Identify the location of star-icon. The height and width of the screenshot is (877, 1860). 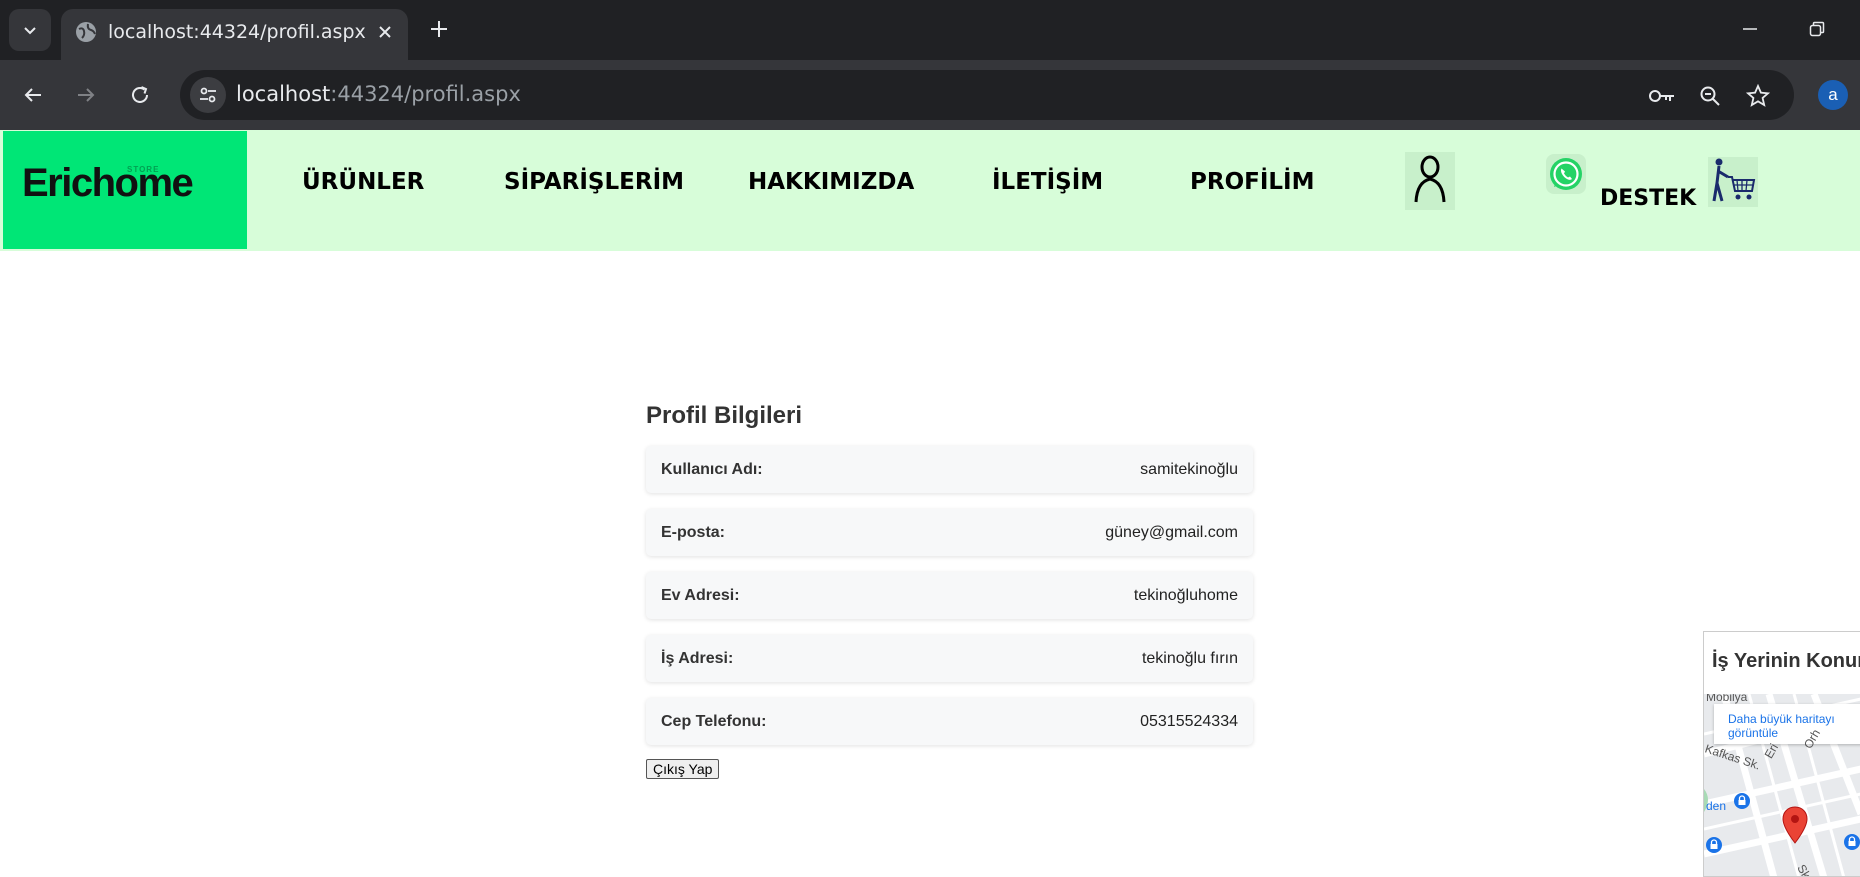
(1758, 95).